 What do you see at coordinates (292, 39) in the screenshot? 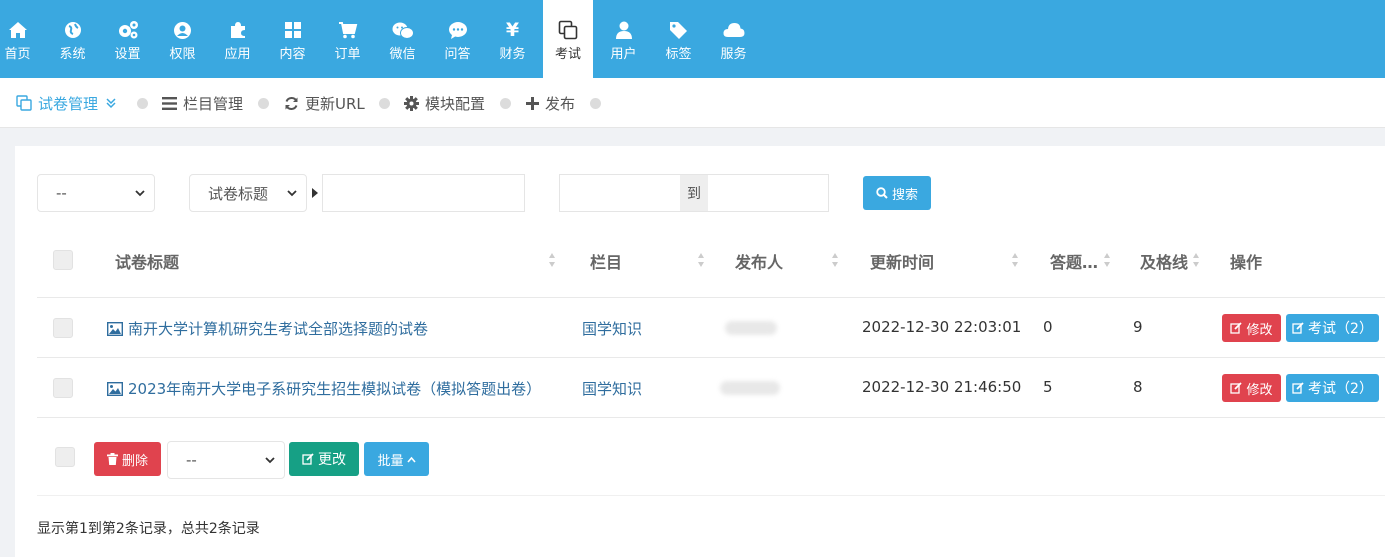
I see `nav-item-content: 内容` at bounding box center [292, 39].